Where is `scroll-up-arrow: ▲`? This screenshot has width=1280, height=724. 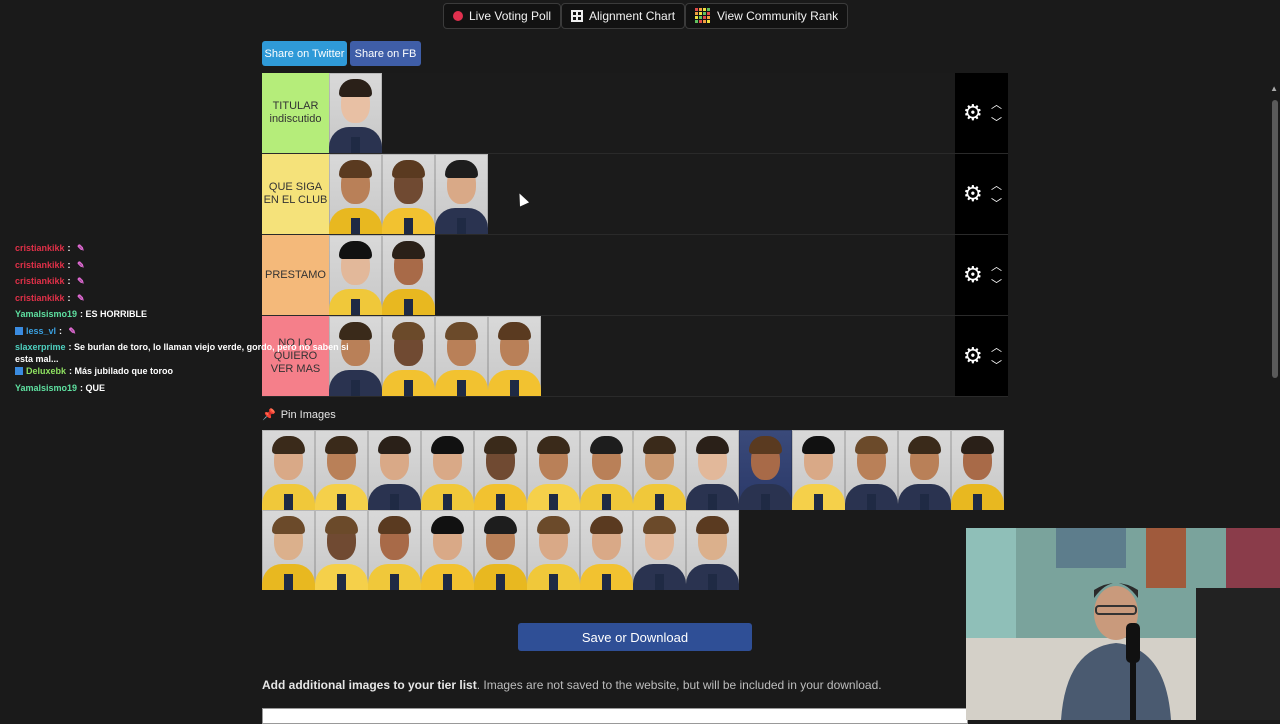
scroll-up-arrow: ▲ is located at coordinates (1274, 88).